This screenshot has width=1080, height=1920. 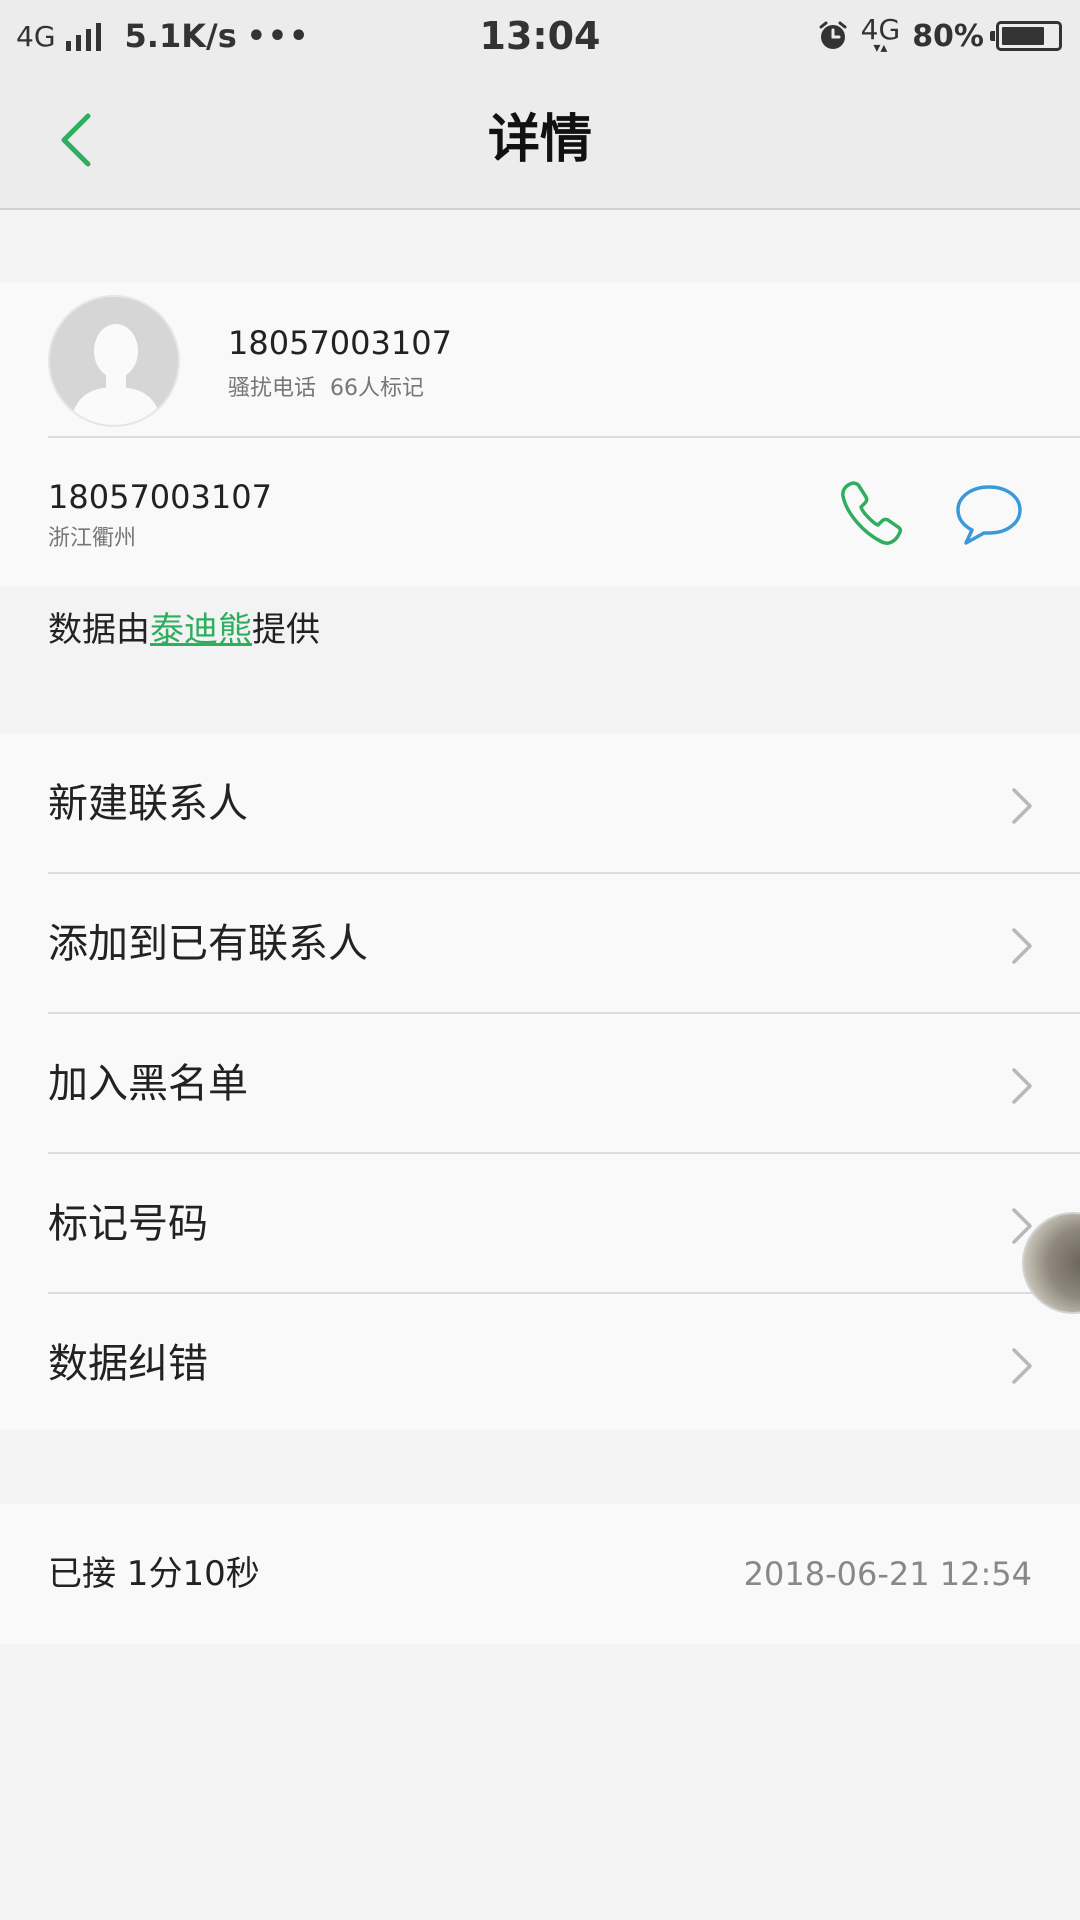 What do you see at coordinates (201, 630) in the screenshot?
I see `provider-link: 泰迪熊` at bounding box center [201, 630].